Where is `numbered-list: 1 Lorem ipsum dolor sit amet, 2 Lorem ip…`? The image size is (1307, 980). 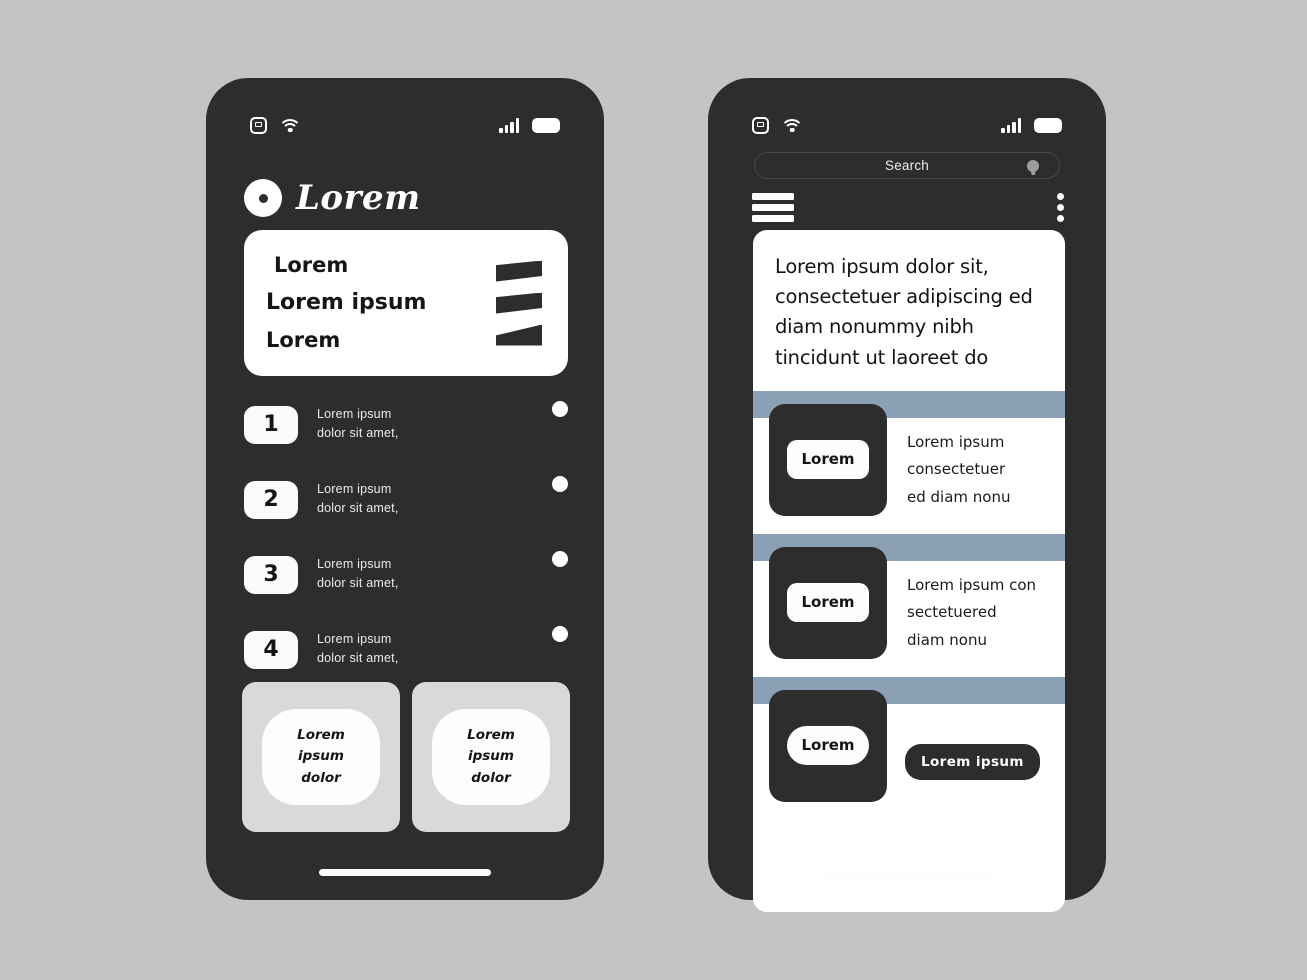
numbered-list: 1 Lorem ipsum dolor sit amet, 2 Lorem ip… is located at coordinates (406, 548).